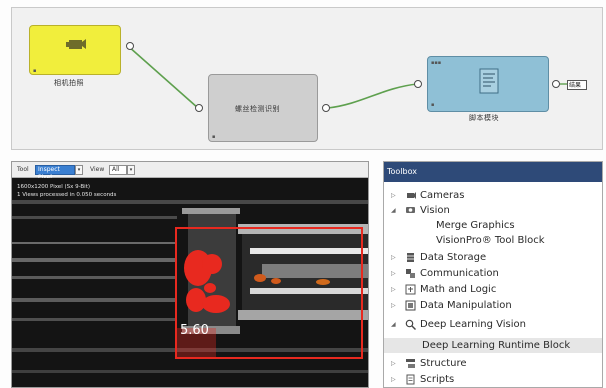  Describe the element at coordinates (410, 379) in the screenshot. I see `scripts-icon` at that location.